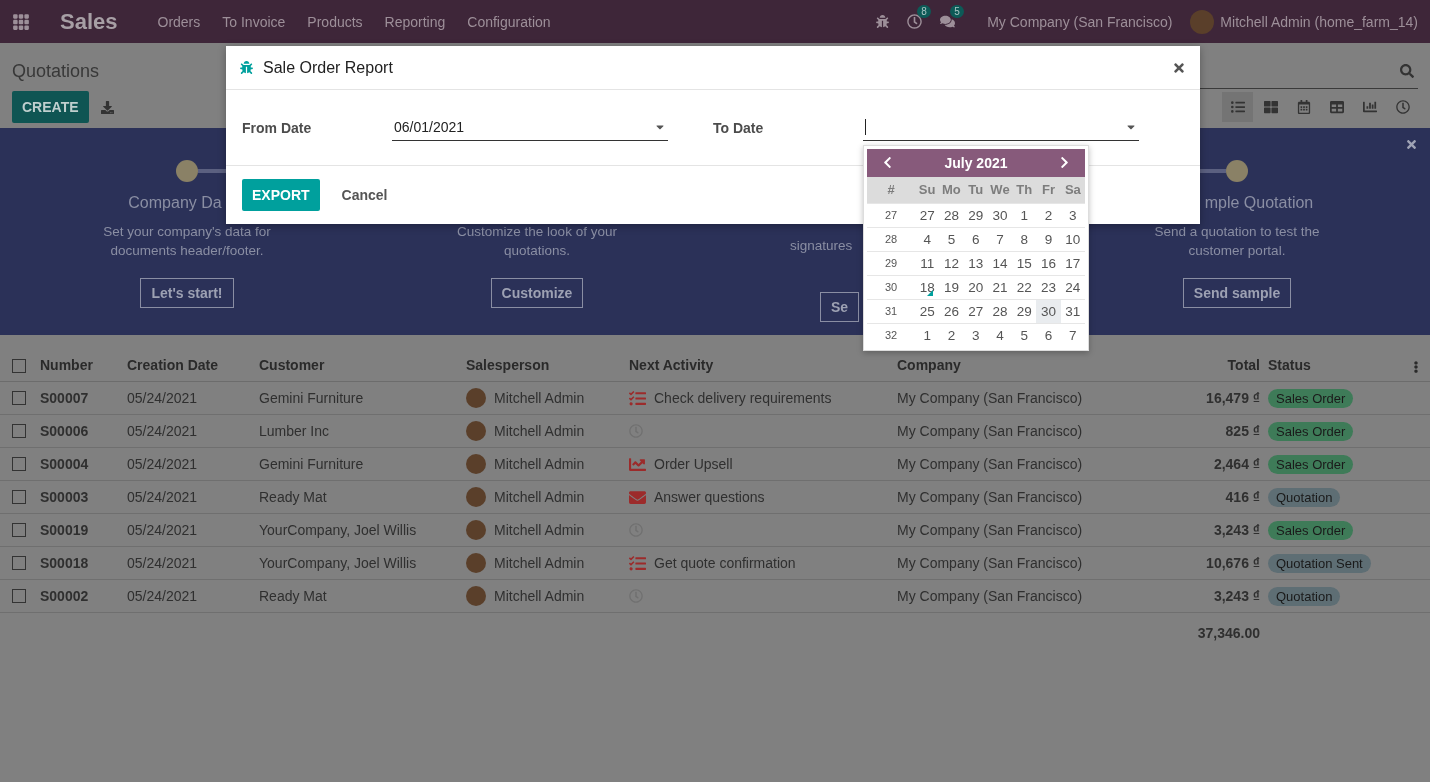 The width and height of the screenshot is (1430, 782). Describe the element at coordinates (975, 262) in the screenshot. I see `calendar-day: 13` at that location.